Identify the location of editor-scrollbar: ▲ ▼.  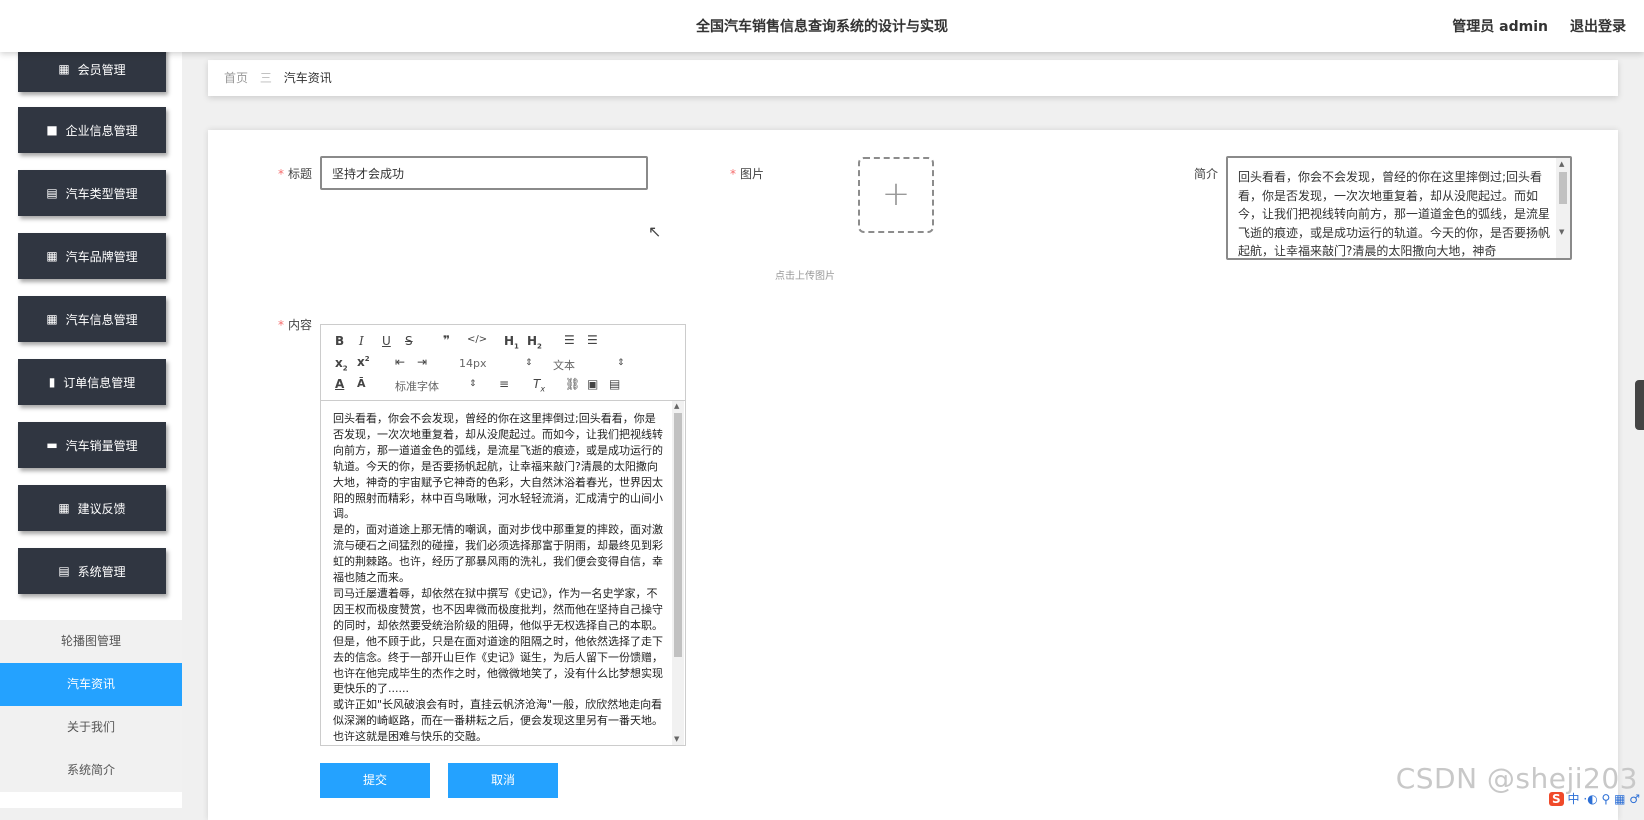
(678, 573).